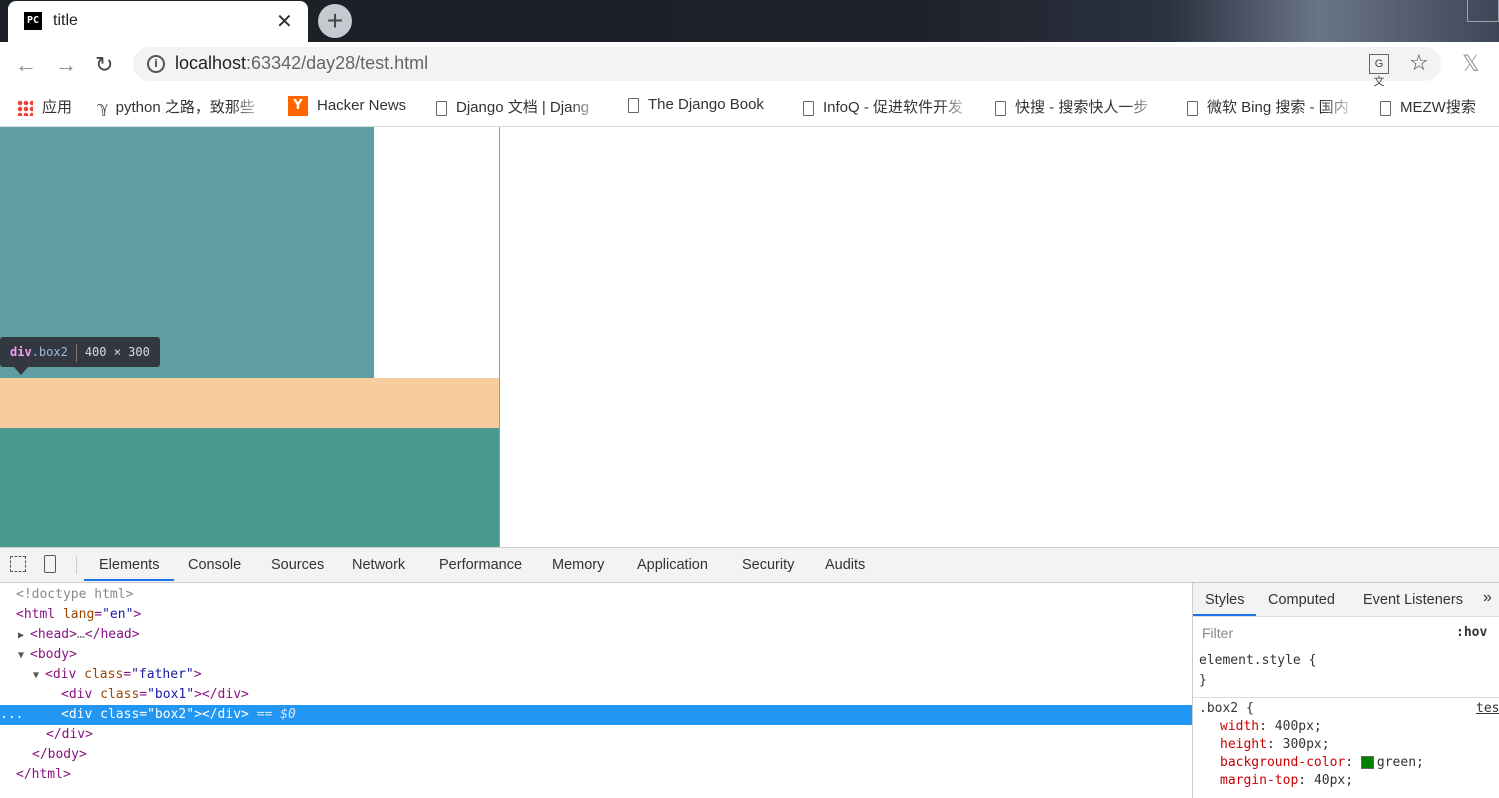  Describe the element at coordinates (1082, 107) in the screenshot. I see `bookmark-label: 快搜 - 搜索快人一步` at that location.